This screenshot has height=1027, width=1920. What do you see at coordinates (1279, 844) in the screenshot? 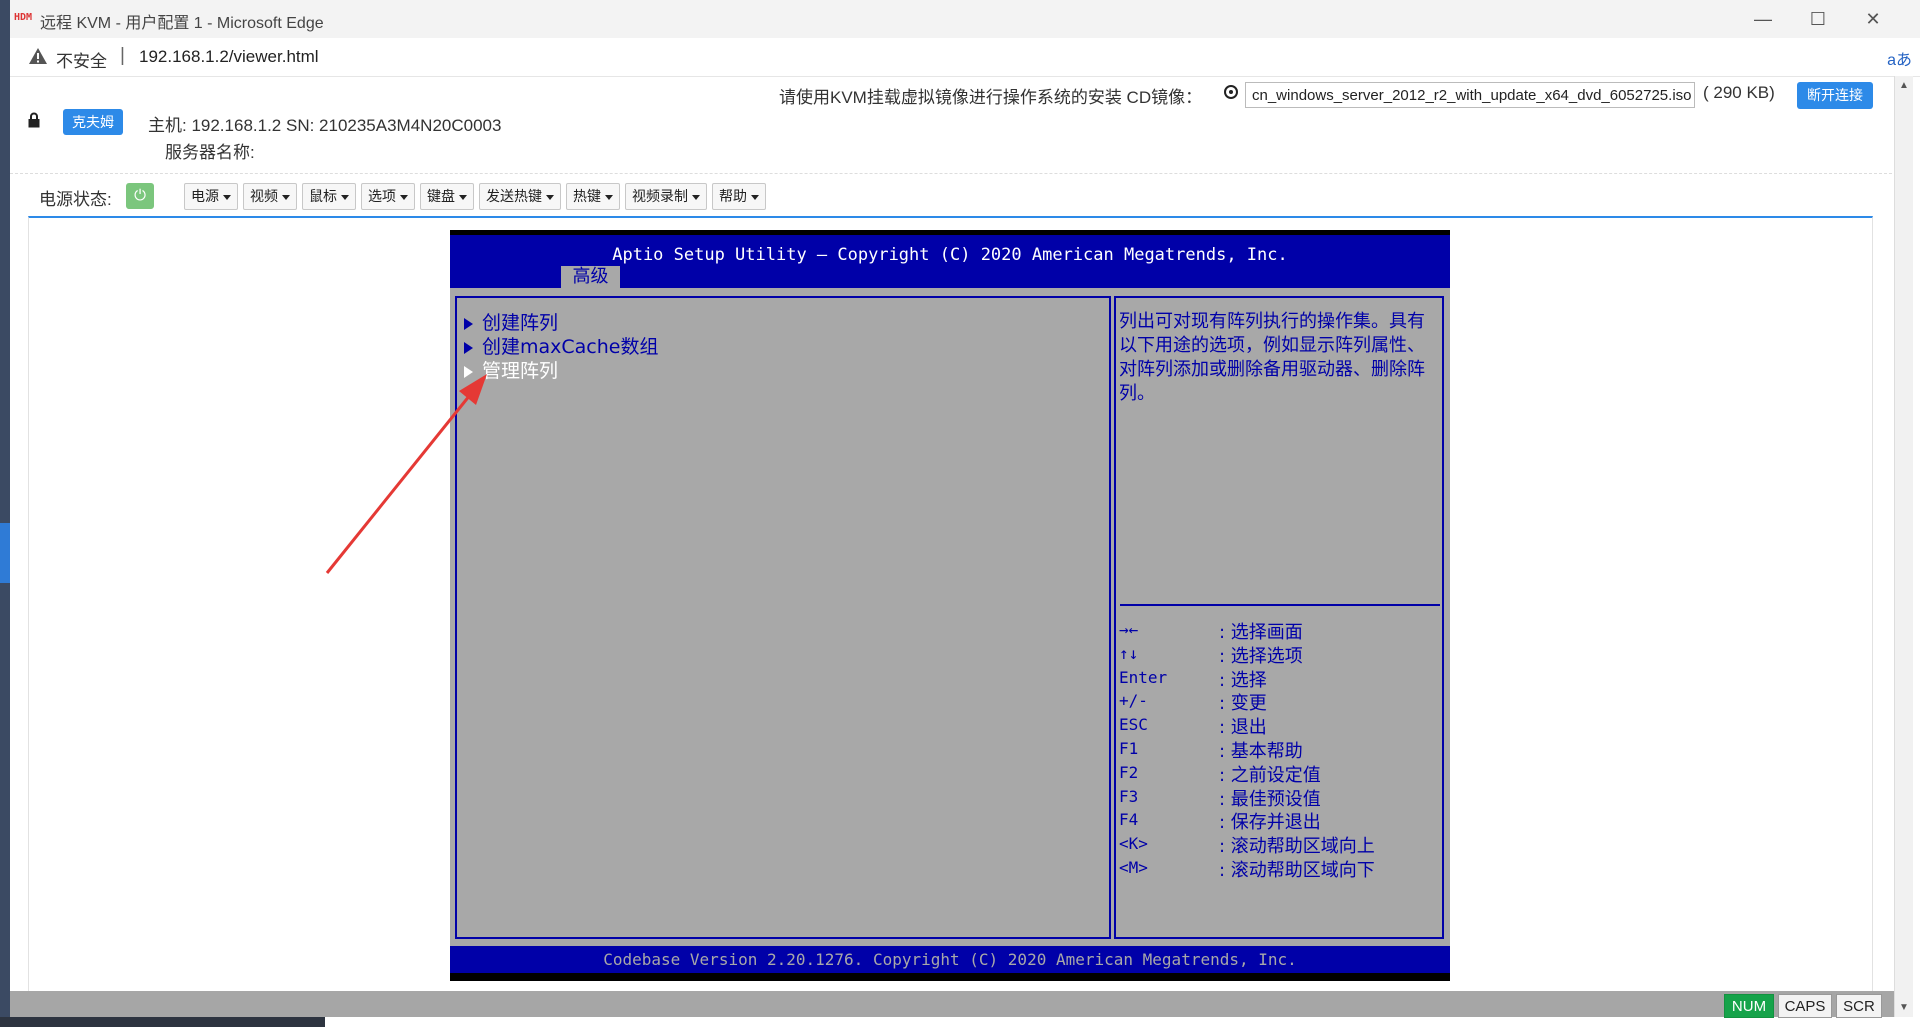
I see `key-row: <K>: 滚动帮助区域向上` at bounding box center [1279, 844].